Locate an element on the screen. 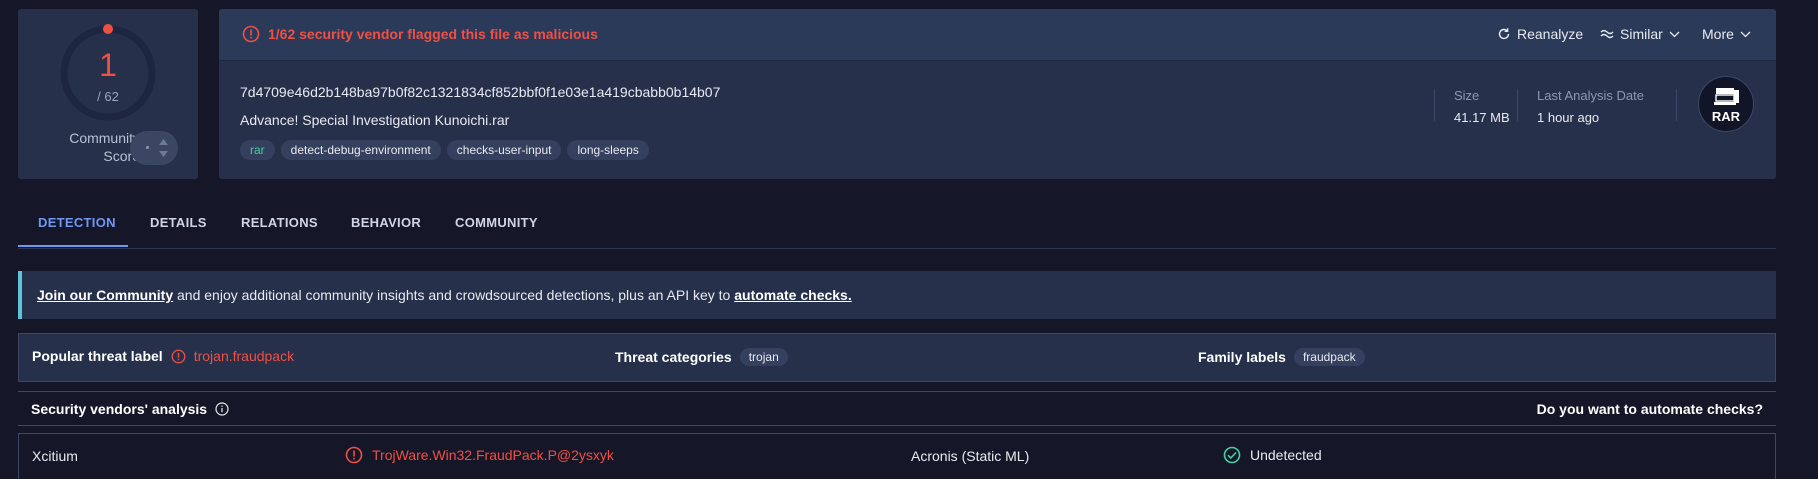  vote-up-icon is located at coordinates (163, 142).